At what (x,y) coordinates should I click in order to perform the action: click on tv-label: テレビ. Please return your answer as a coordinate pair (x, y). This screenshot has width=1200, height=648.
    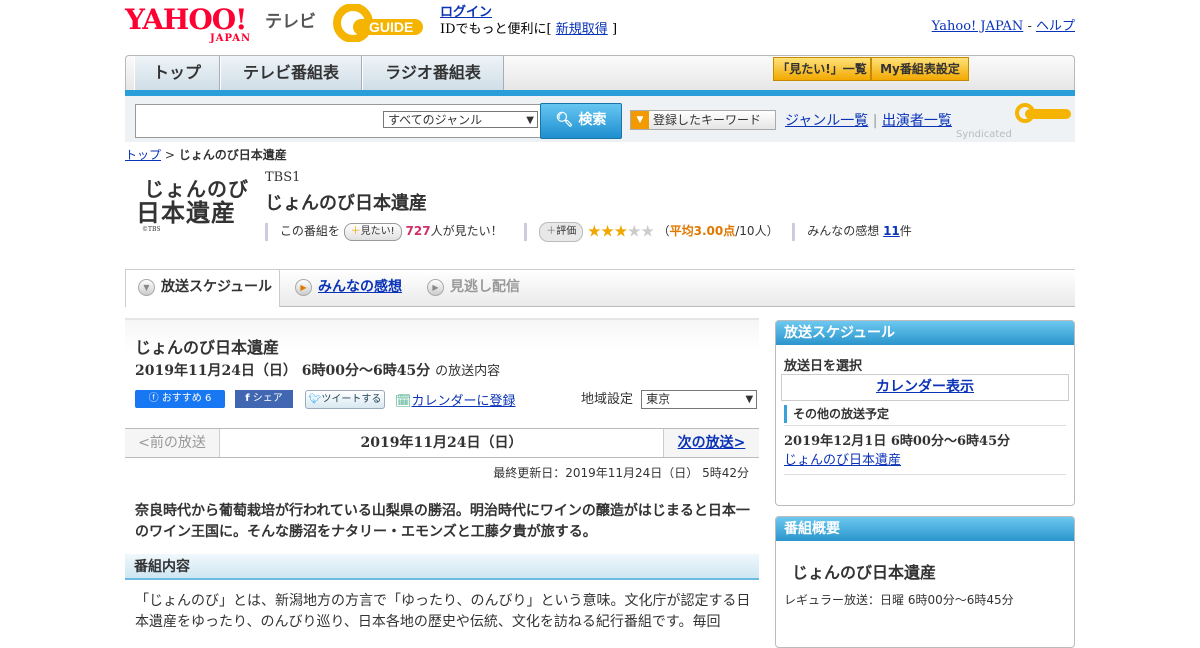
    Looking at the image, I should click on (290, 22).